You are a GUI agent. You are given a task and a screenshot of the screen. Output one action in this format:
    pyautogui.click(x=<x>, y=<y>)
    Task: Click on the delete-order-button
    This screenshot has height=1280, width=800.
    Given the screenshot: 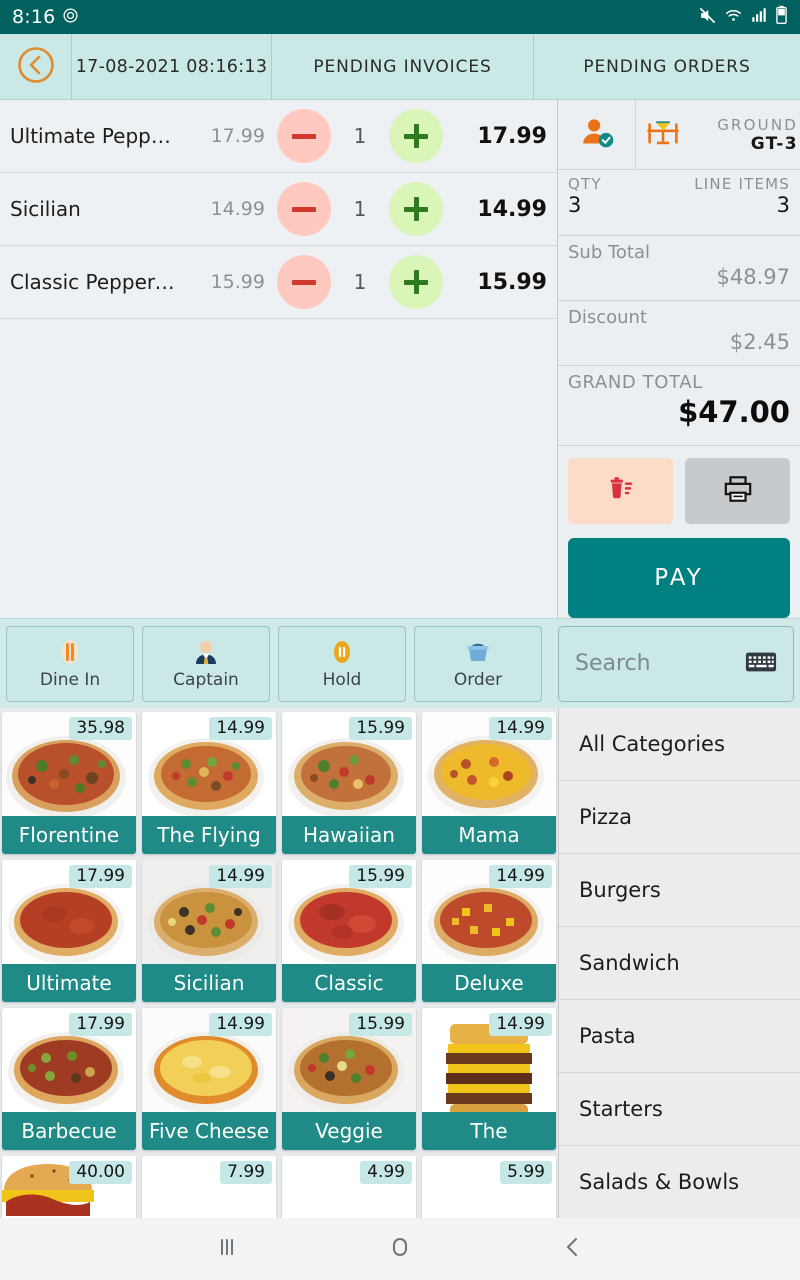 What is the action you would take?
    pyautogui.click(x=620, y=491)
    